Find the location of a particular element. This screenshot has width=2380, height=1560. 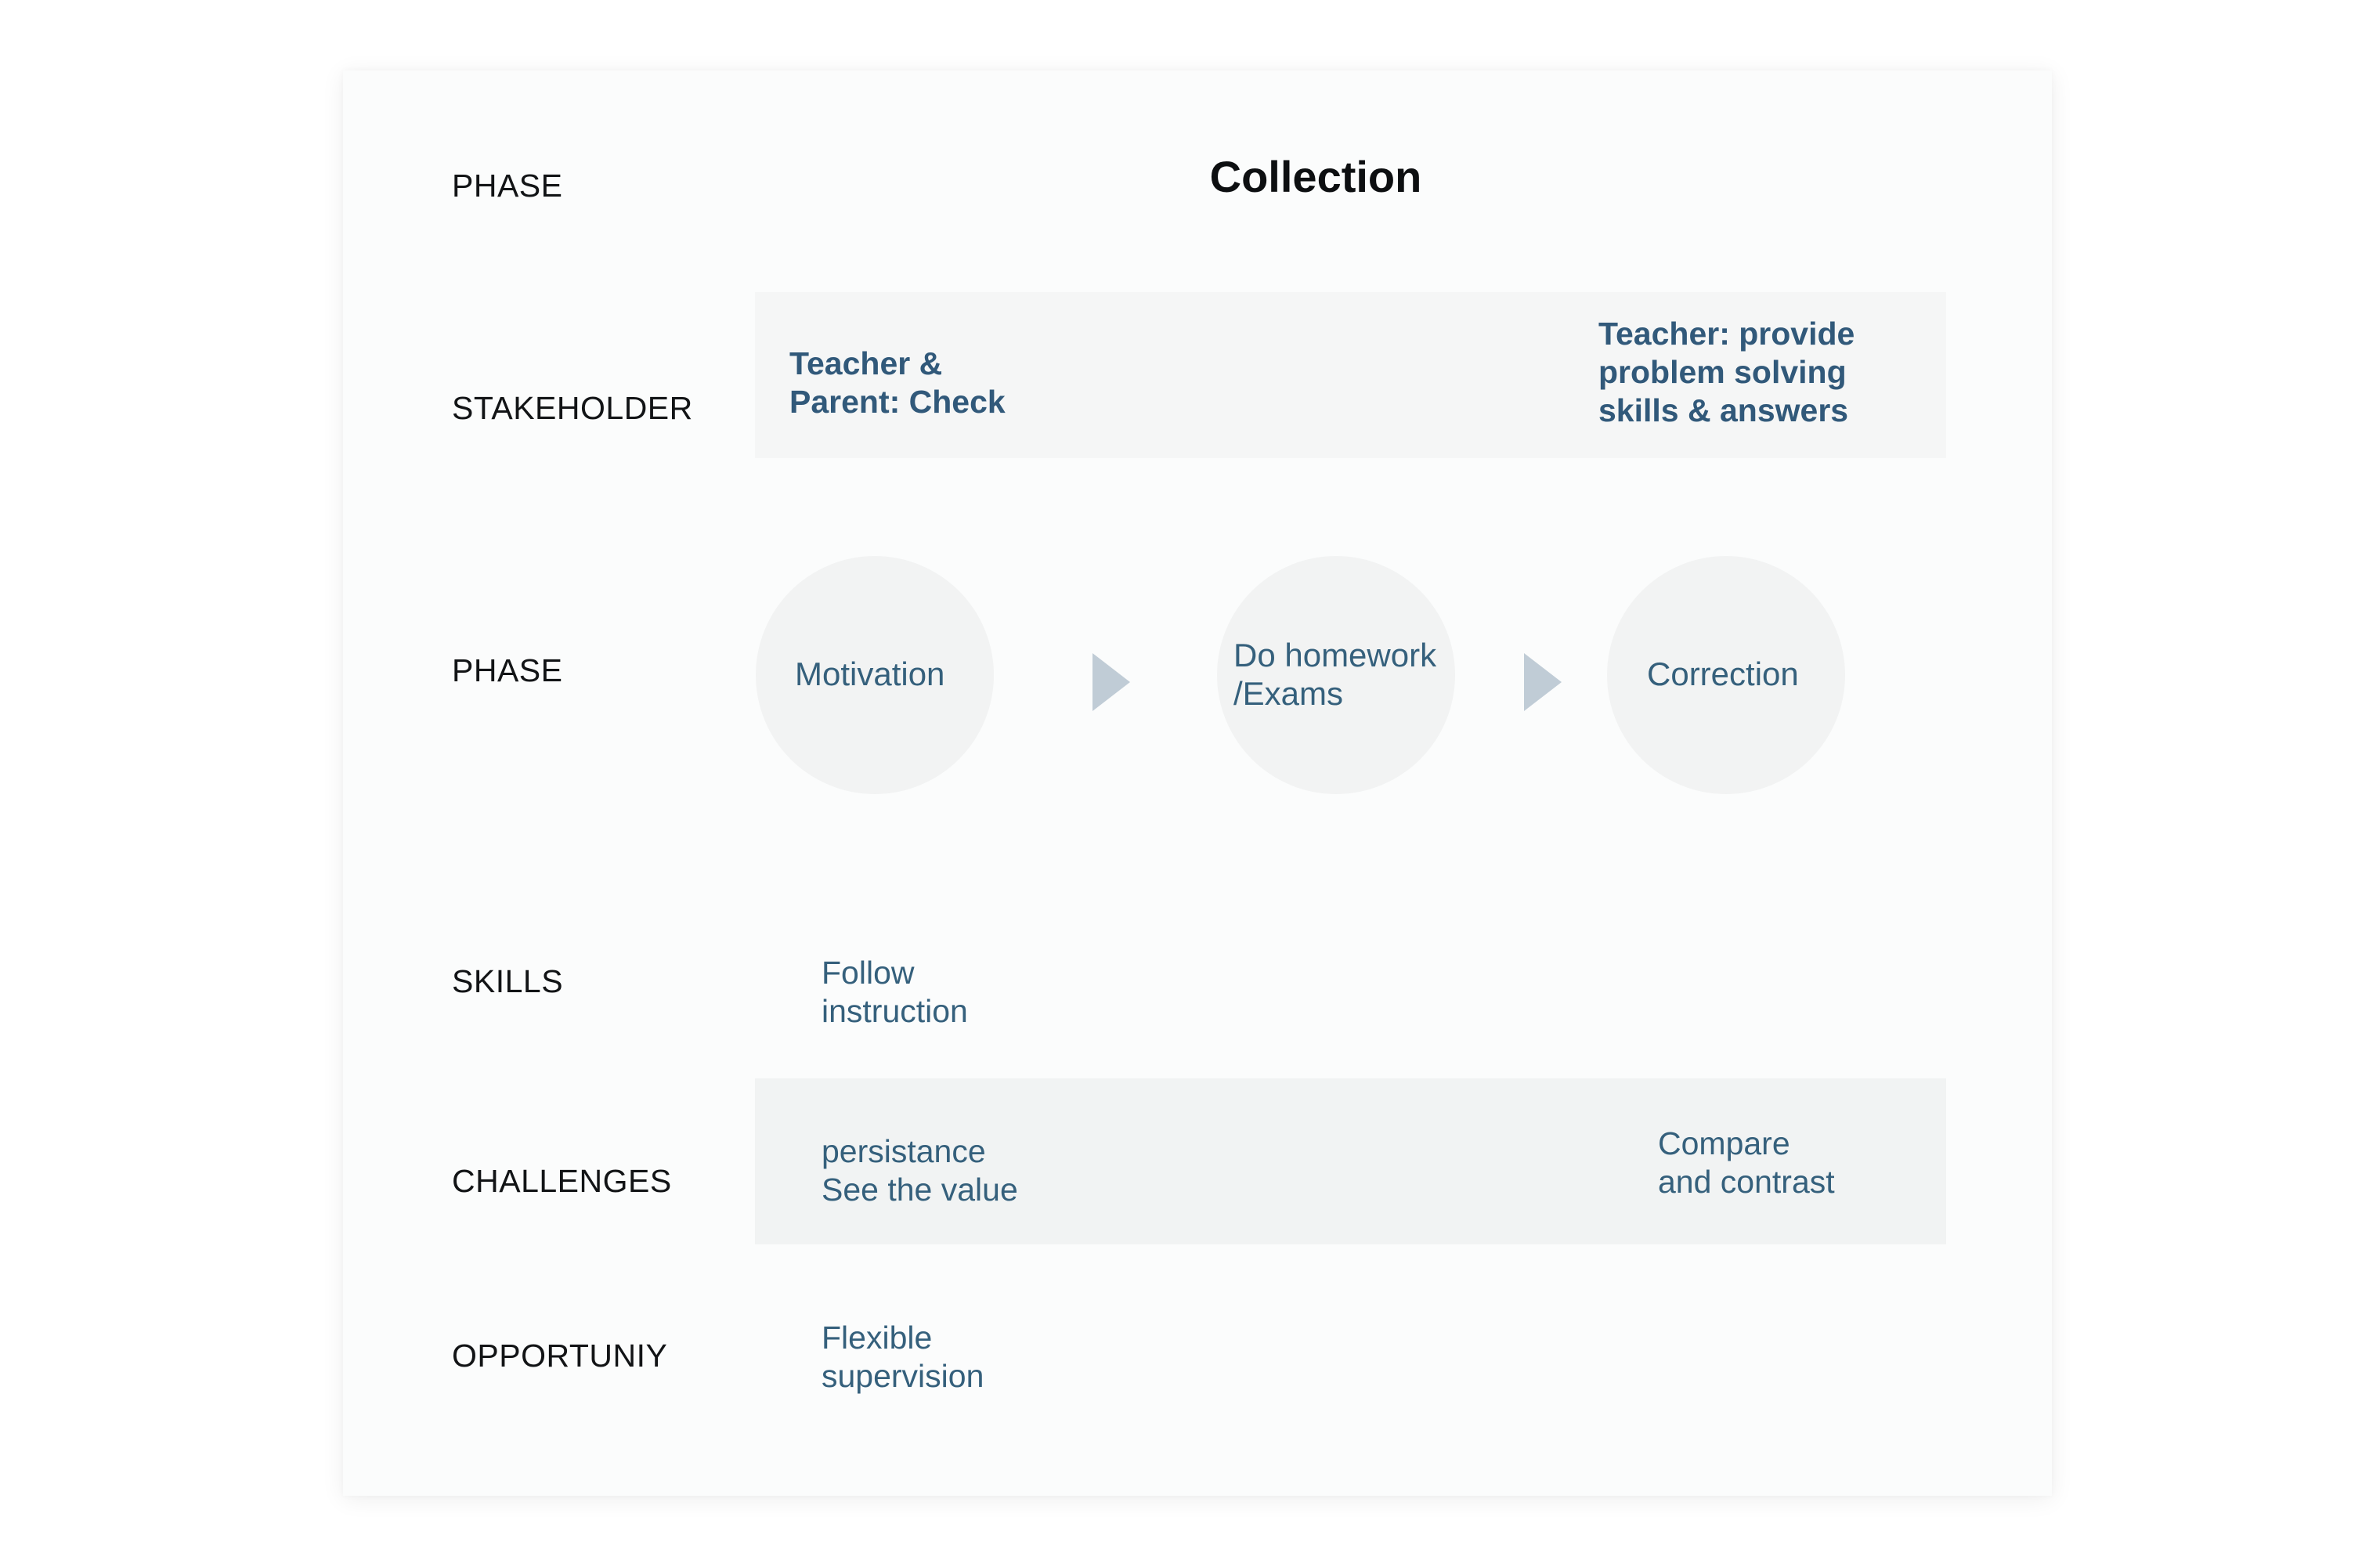

opportunity-note: Flexible supervision is located at coordinates (903, 1357).